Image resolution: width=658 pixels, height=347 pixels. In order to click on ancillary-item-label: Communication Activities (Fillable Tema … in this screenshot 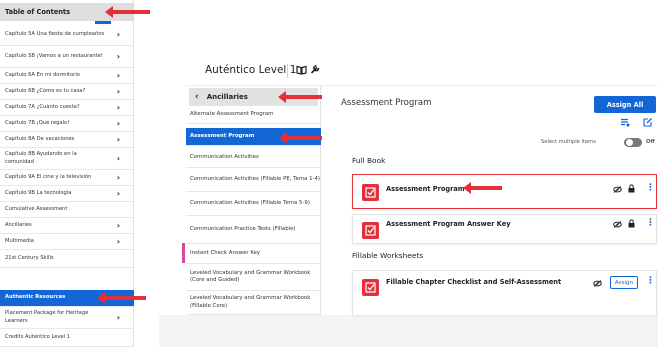, I will do `click(250, 202)`.